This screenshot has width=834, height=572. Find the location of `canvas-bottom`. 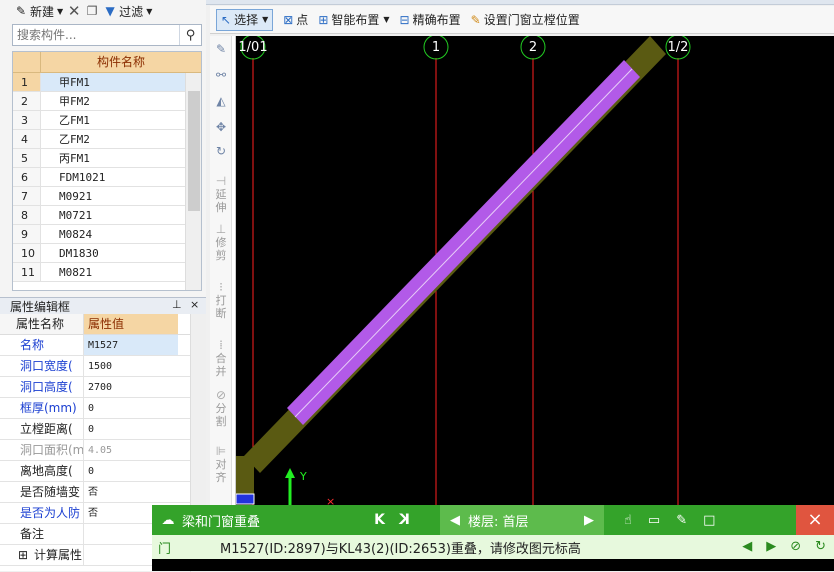

canvas-bottom is located at coordinates (493, 565).